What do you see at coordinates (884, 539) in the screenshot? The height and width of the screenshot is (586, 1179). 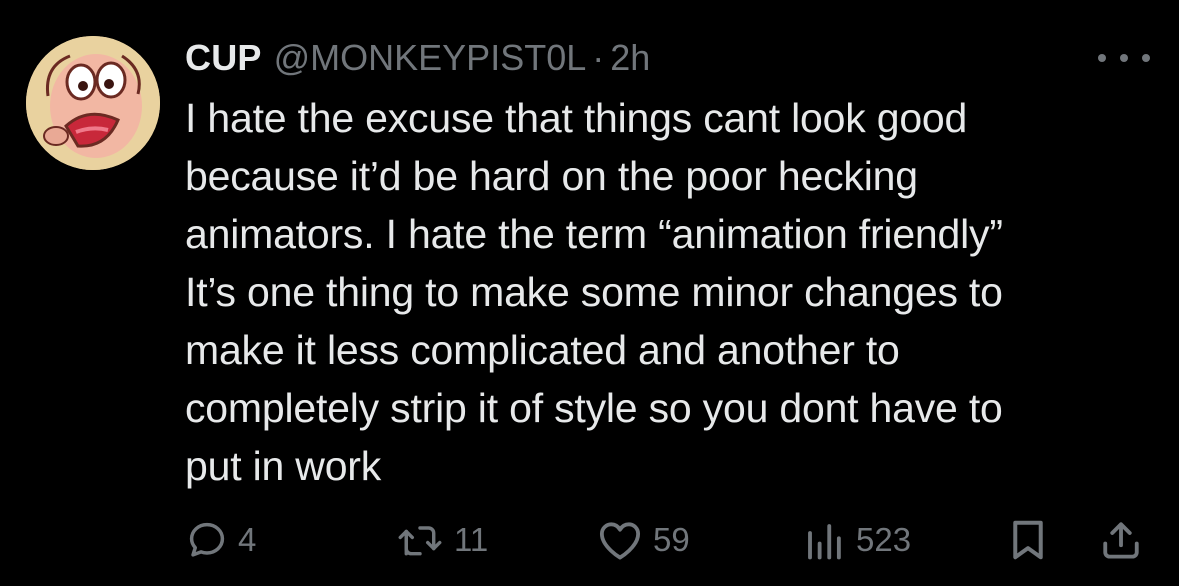 I see `views-count: 523` at bounding box center [884, 539].